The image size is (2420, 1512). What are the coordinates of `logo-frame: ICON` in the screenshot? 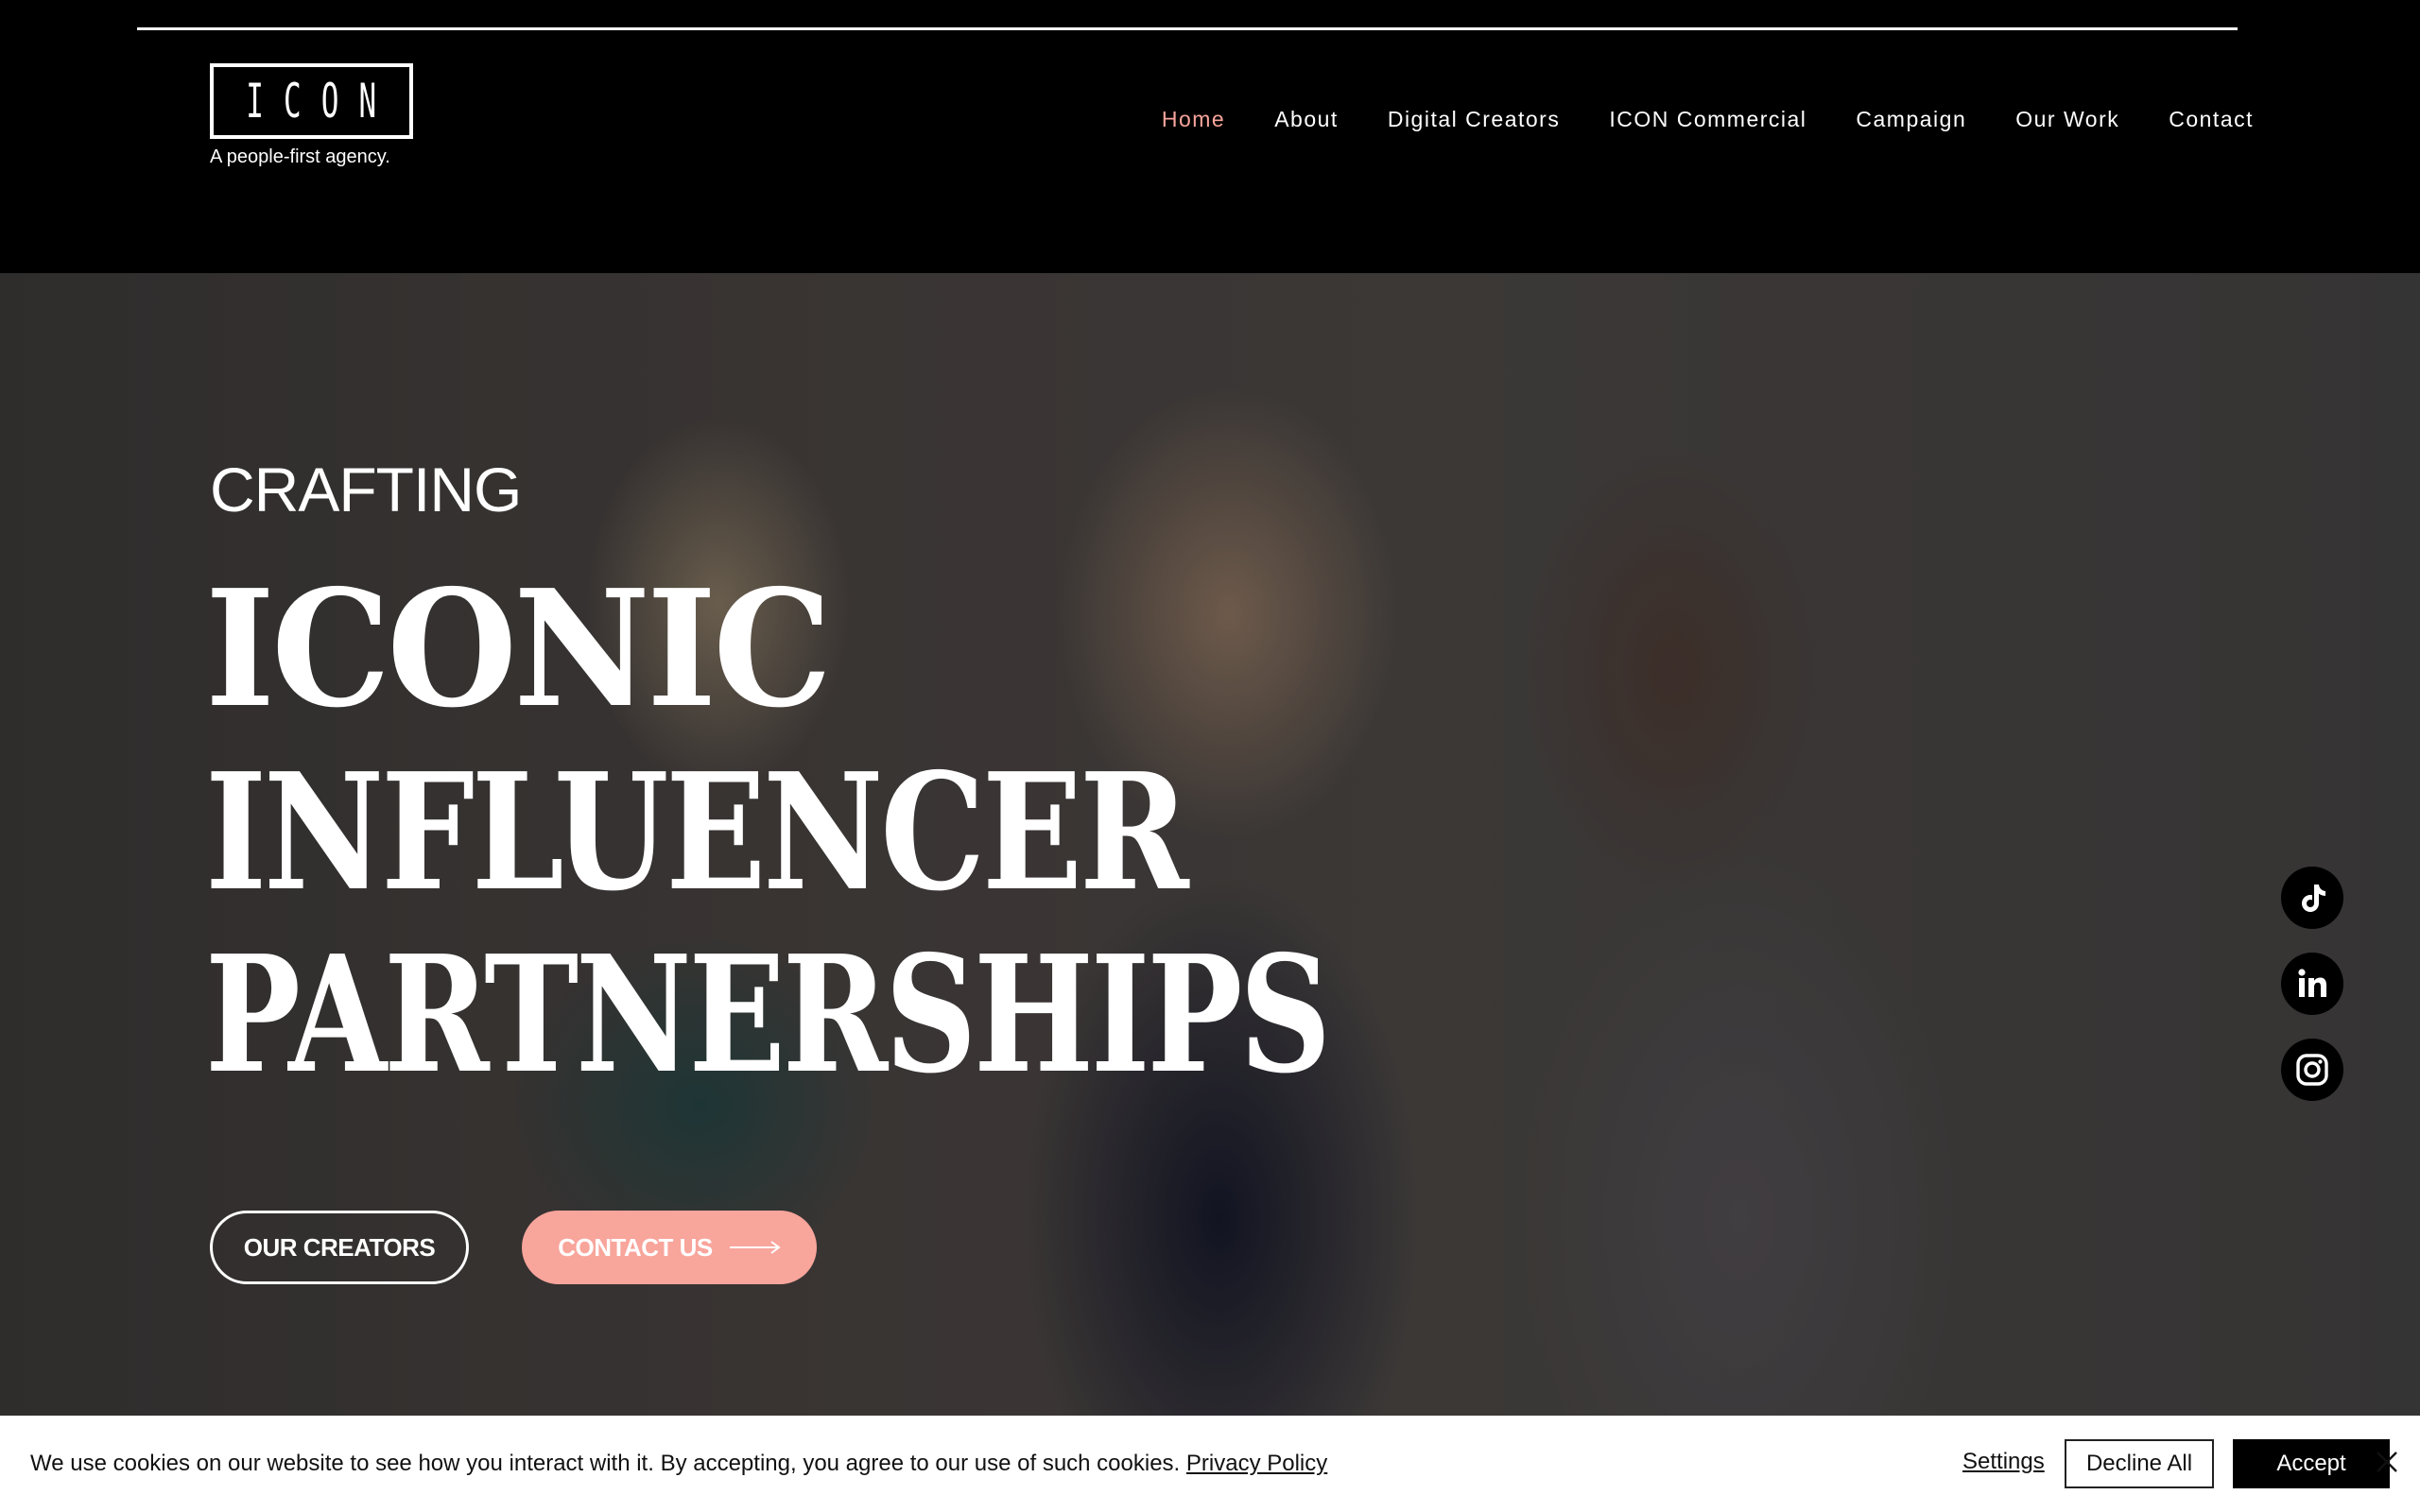 It's located at (311, 101).